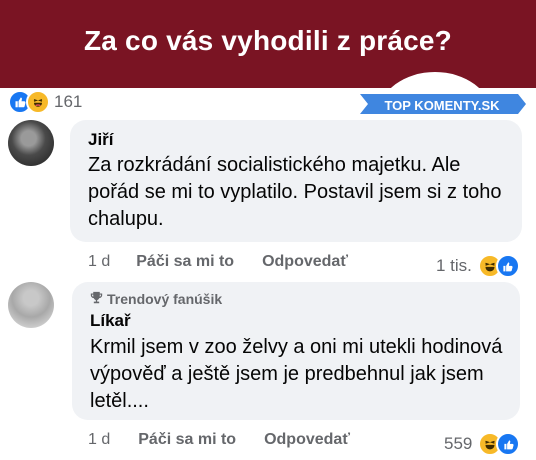 The height and width of the screenshot is (460, 536). What do you see at coordinates (38, 102) in the screenshot?
I see `haha-icon` at bounding box center [38, 102].